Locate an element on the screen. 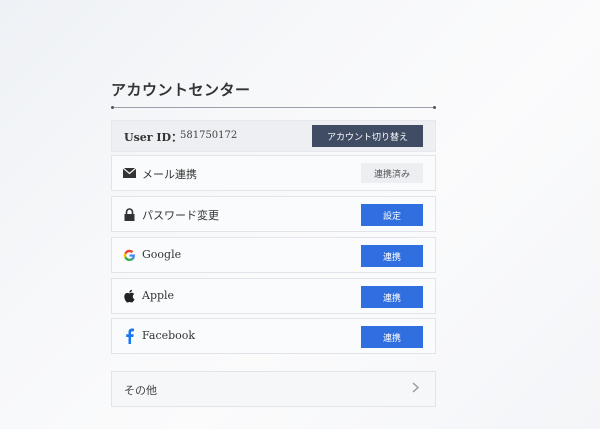 The image size is (600, 429). mail-linked-status-button: 連携済み is located at coordinates (392, 173).